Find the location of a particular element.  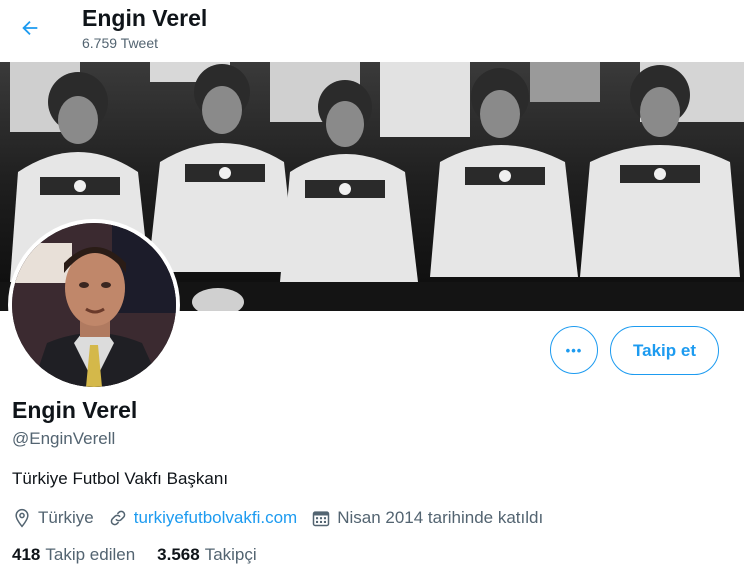

following-stat: 418 Takip edilen is located at coordinates (73, 555).